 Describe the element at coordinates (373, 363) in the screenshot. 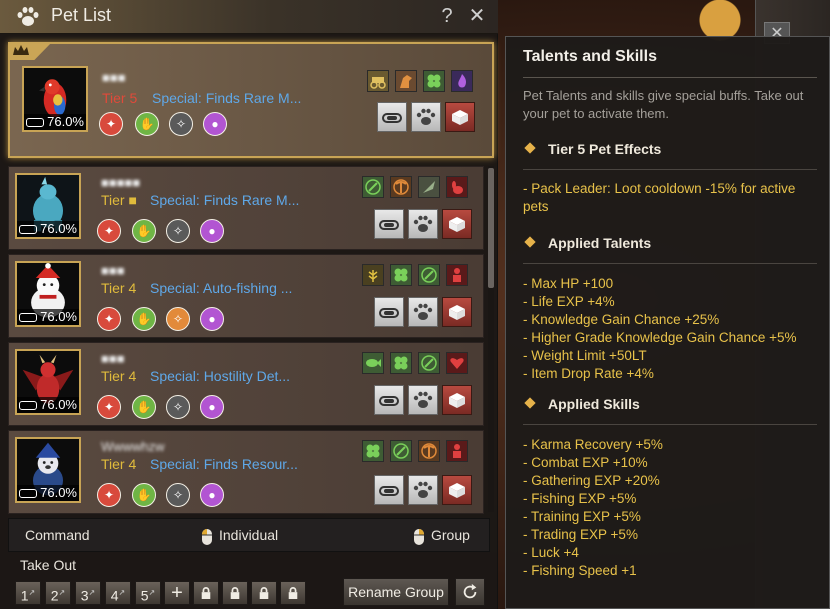

I see `fish-icon` at that location.